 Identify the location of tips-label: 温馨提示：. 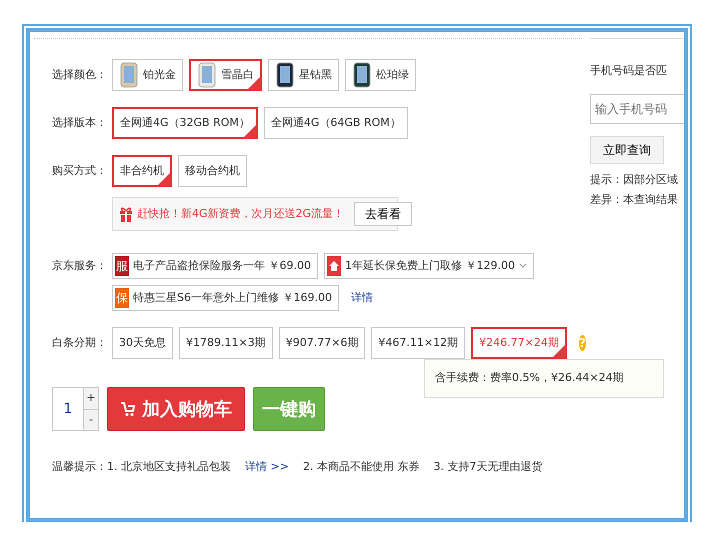
(79, 467).